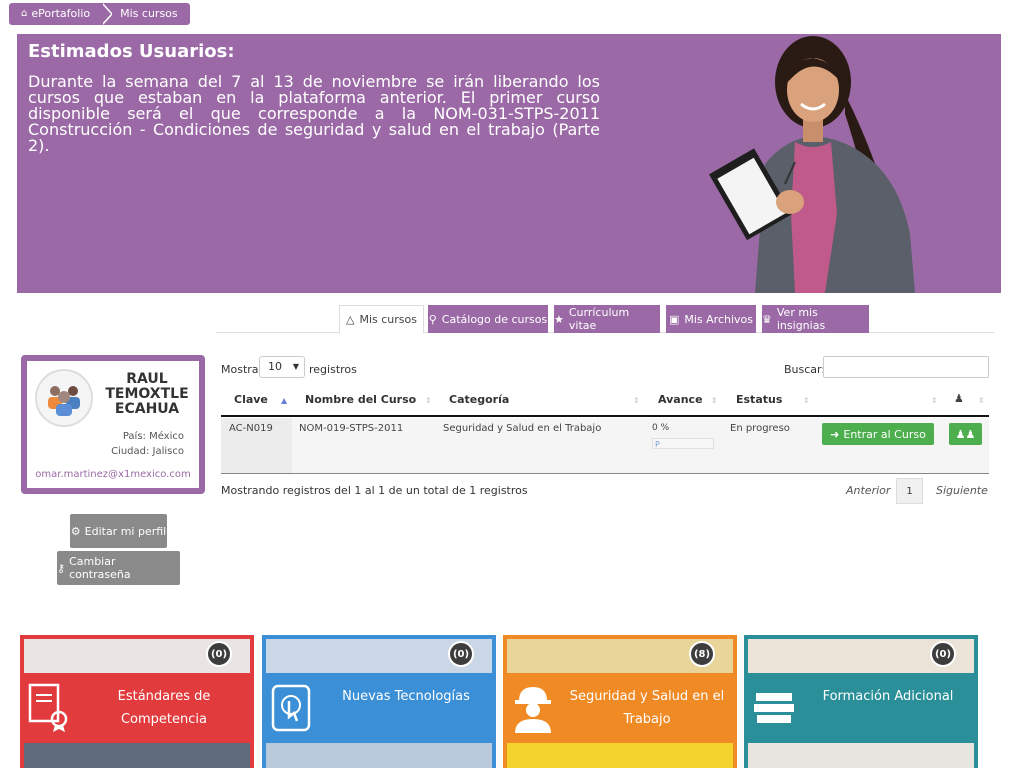  What do you see at coordinates (75, 531) in the screenshot?
I see `gear-icon: ⚙` at bounding box center [75, 531].